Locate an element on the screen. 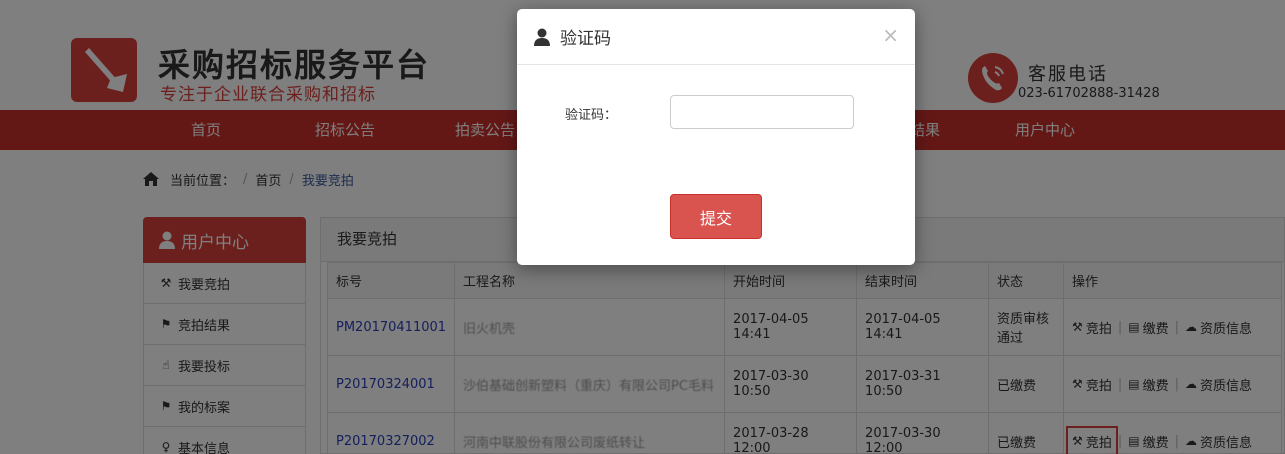 This screenshot has width=1285, height=454. close-icon: × is located at coordinates (890, 35).